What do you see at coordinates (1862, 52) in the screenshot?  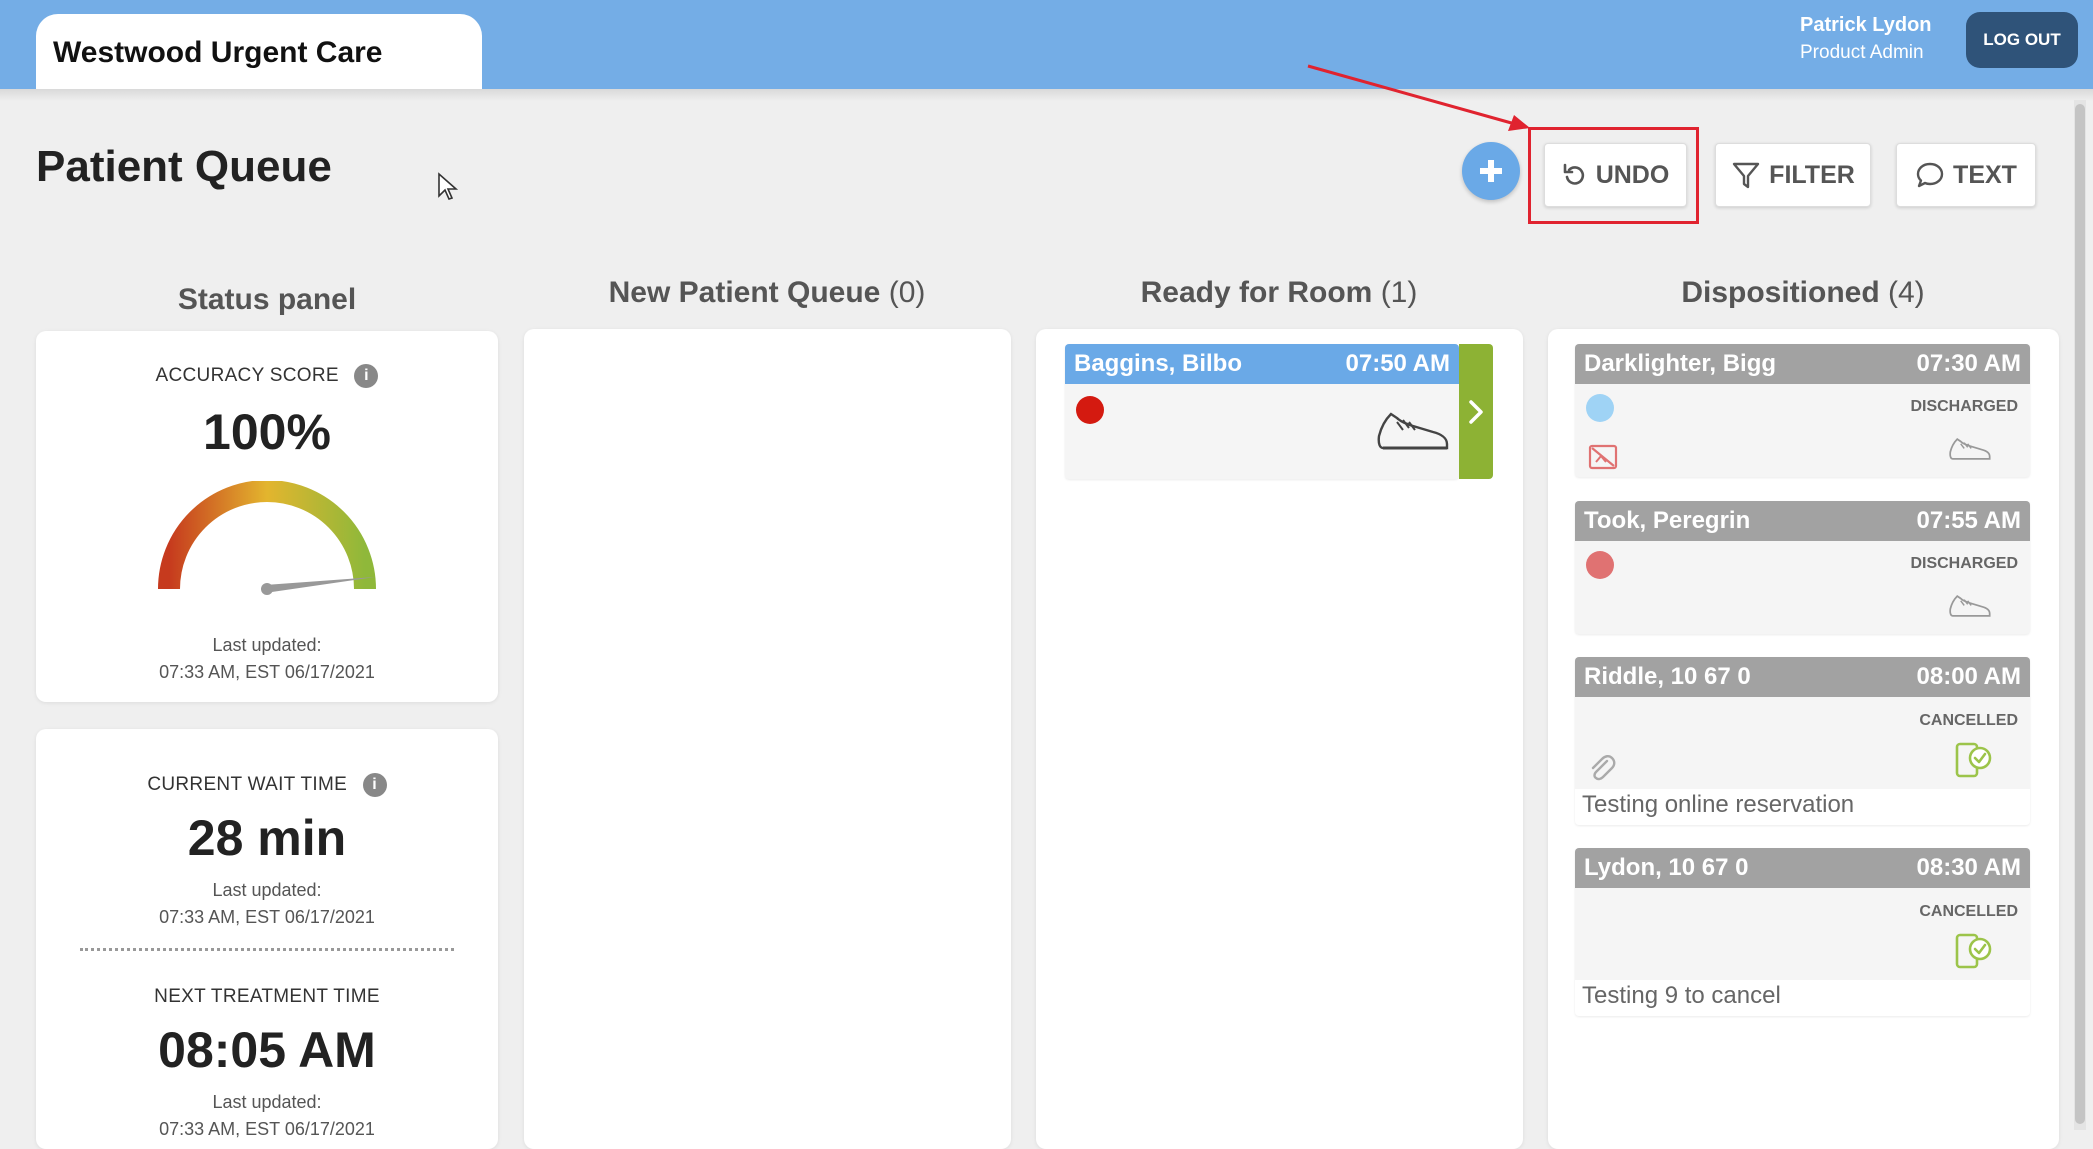 I see `user-role: Product Admin` at bounding box center [1862, 52].